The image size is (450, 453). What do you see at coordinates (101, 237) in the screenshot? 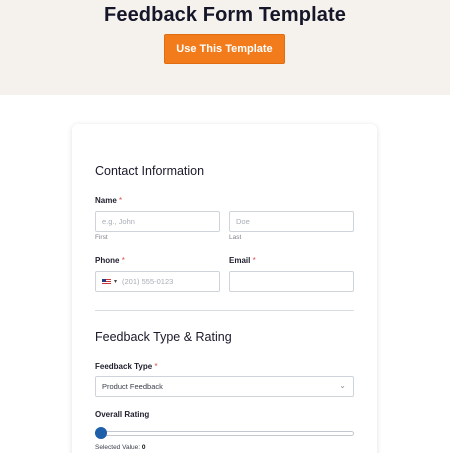
I see `first-sublabel: First` at bounding box center [101, 237].